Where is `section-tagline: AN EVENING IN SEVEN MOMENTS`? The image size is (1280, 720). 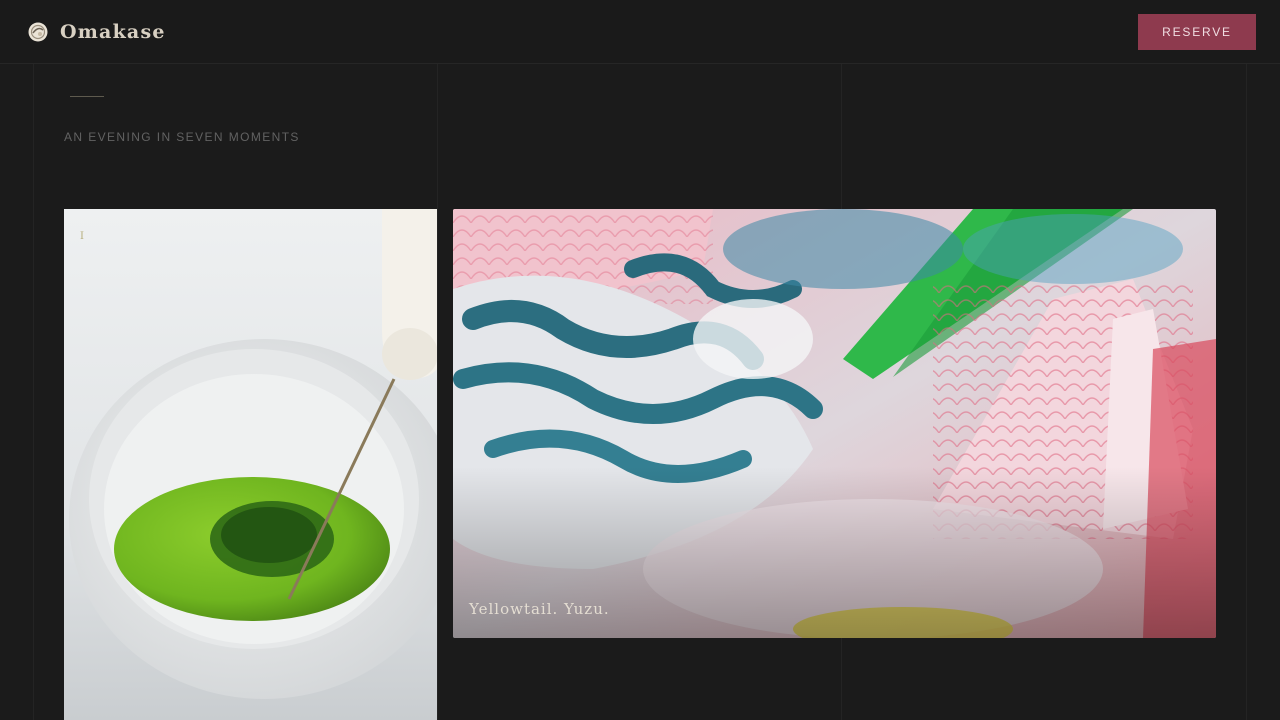
section-tagline: AN EVENING IN SEVEN MOMENTS is located at coordinates (182, 137).